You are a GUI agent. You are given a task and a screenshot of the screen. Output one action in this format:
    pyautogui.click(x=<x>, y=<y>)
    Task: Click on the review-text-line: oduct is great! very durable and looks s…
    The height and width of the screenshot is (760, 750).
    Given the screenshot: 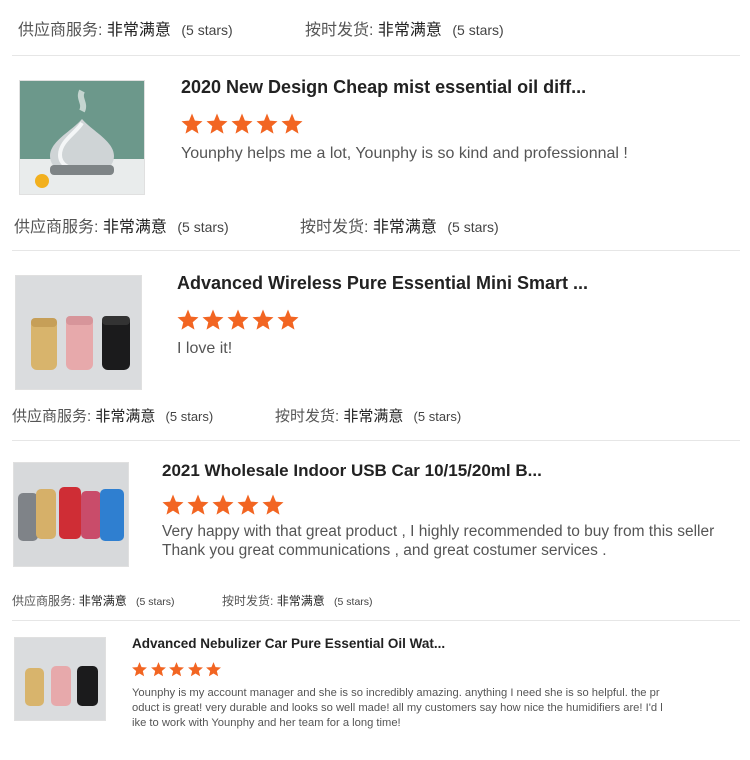 What is the action you would take?
    pyautogui.click(x=397, y=708)
    